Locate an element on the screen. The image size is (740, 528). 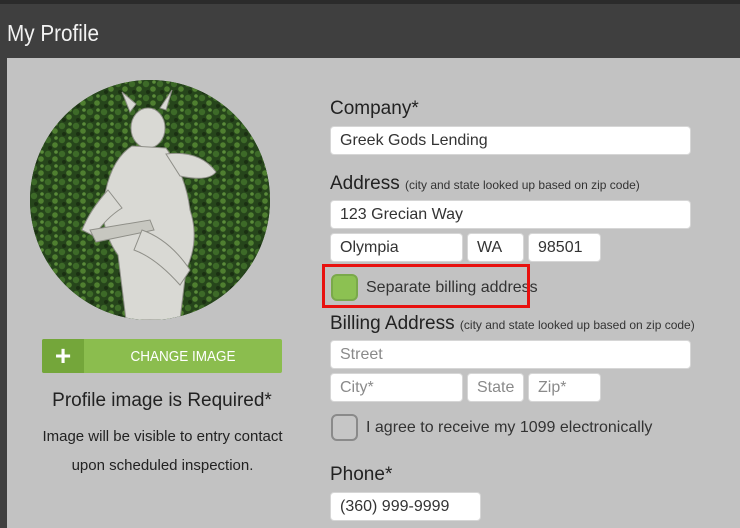
billing-state-input: State is located at coordinates (495, 387).